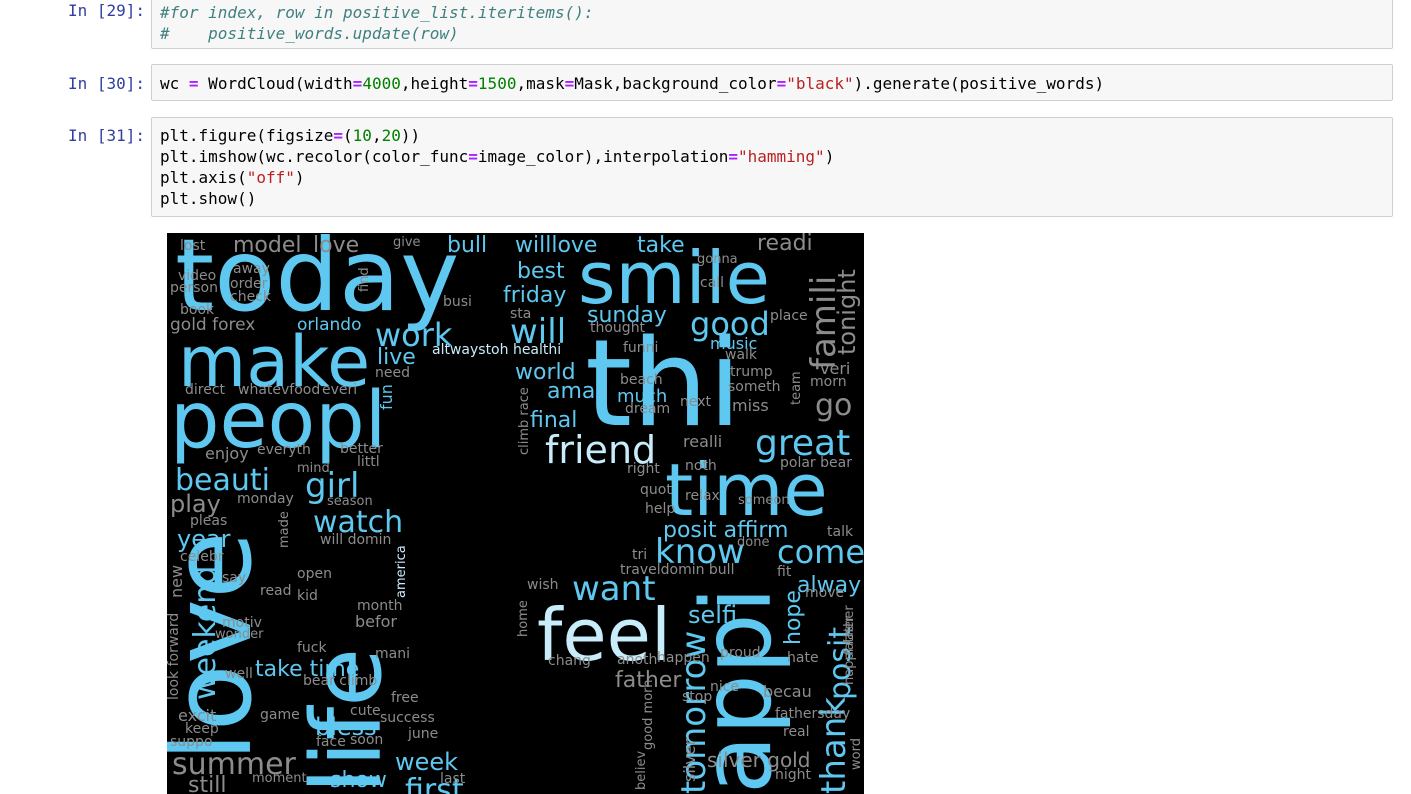 This screenshot has width=1411, height=794. Describe the element at coordinates (407, 242) in the screenshot. I see `wordcloud-word: give` at that location.